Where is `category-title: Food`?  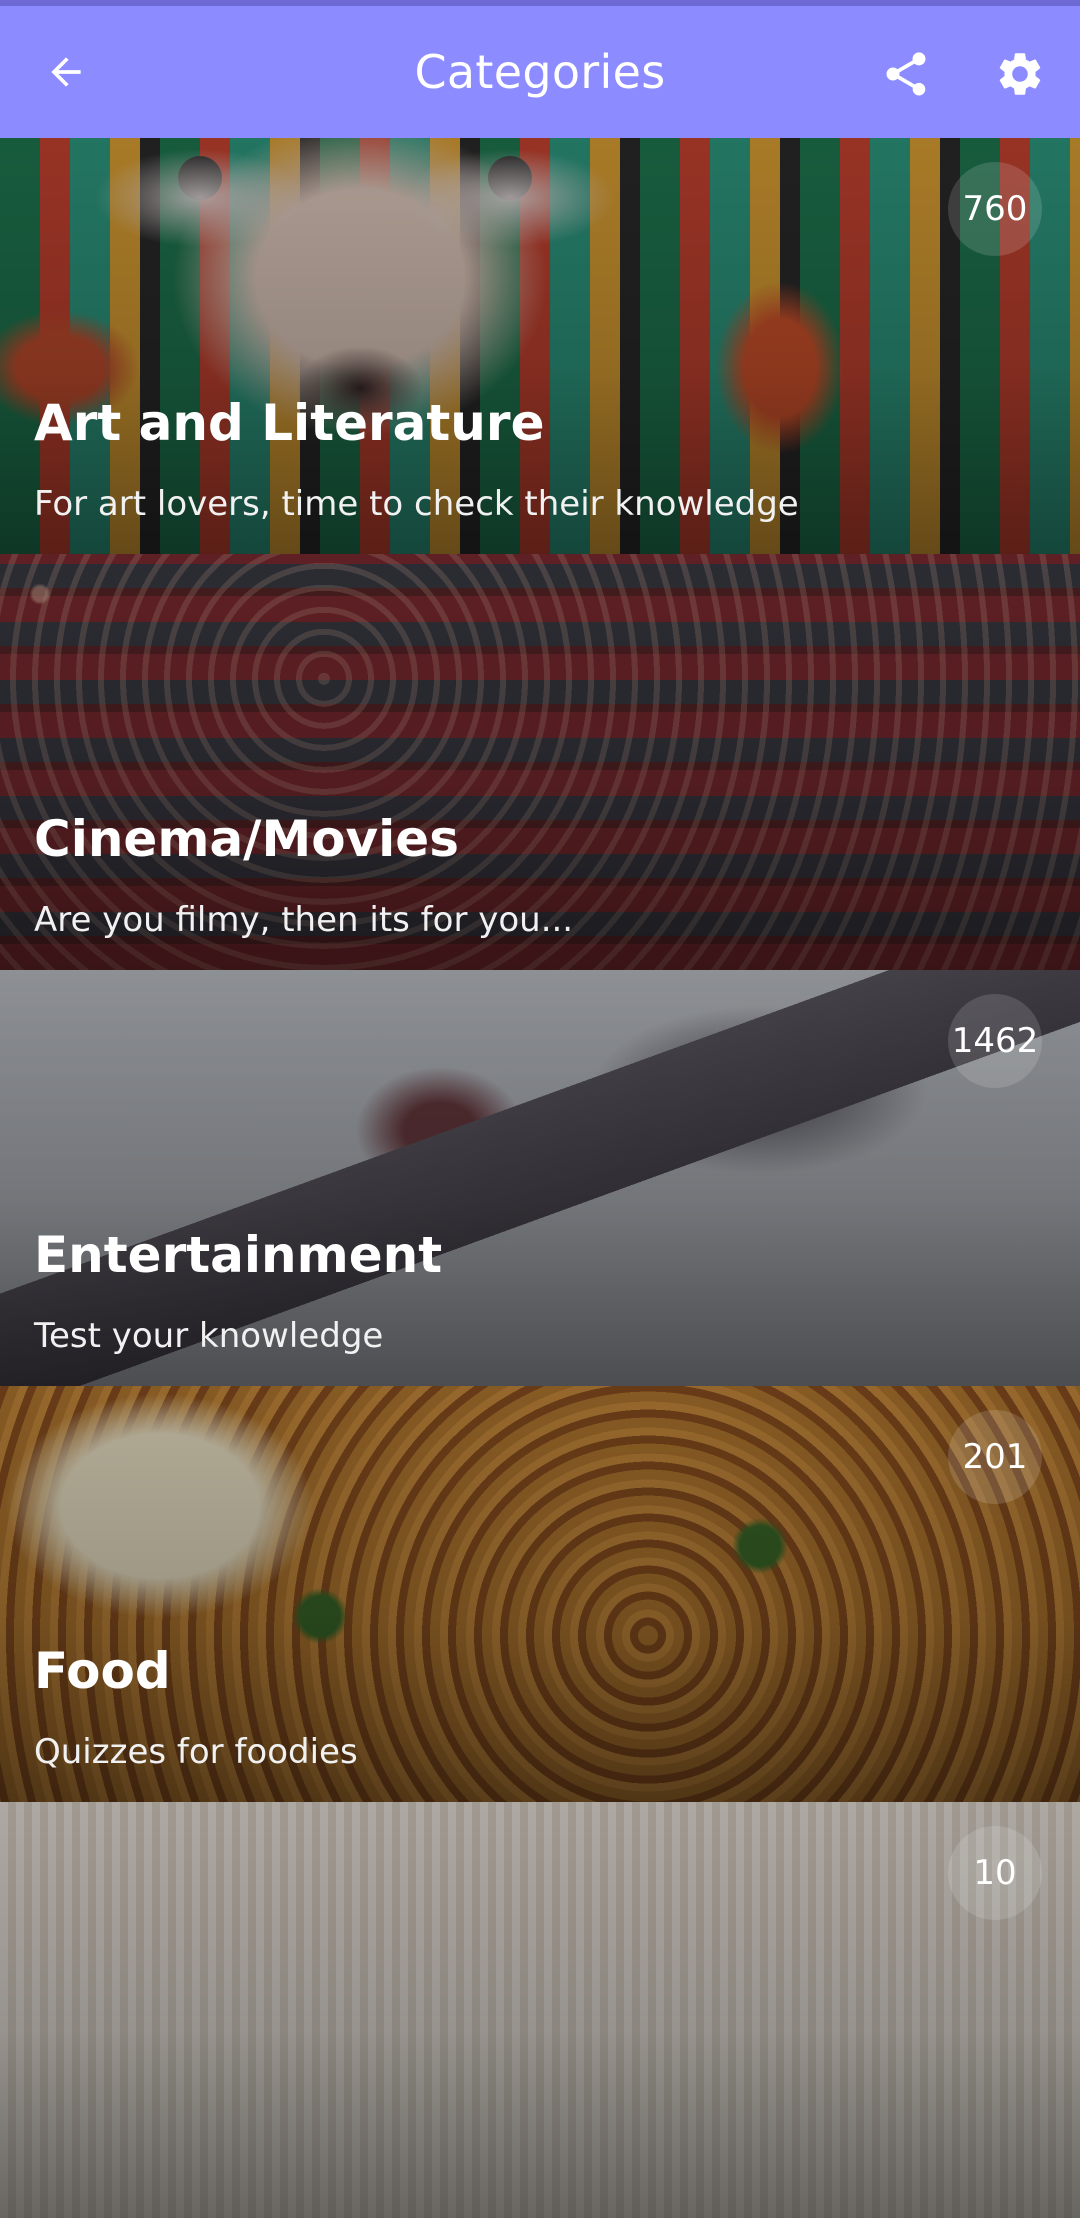
category-title: Food is located at coordinates (102, 1671).